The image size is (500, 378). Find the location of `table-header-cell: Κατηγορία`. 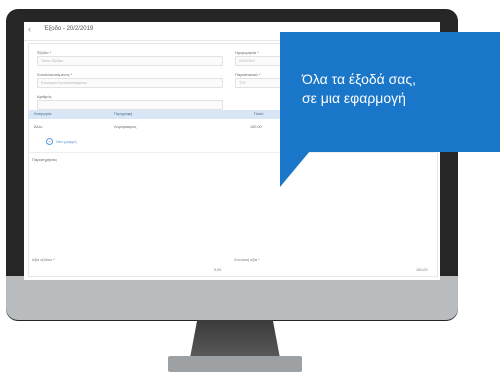

table-header-cell: Κατηγορία is located at coordinates (43, 114).